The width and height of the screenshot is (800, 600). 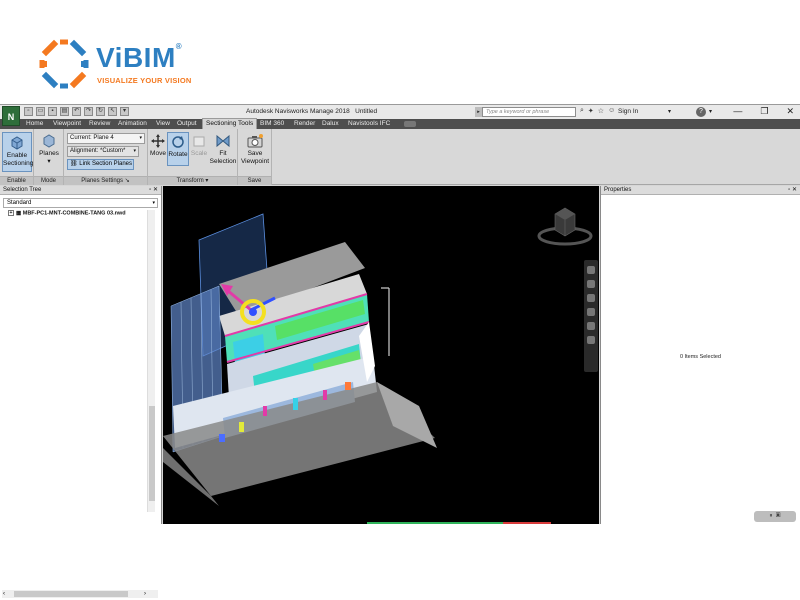 I want to click on ribbon-group-mode: Planes ▾ Mode, so click(x=49, y=157).